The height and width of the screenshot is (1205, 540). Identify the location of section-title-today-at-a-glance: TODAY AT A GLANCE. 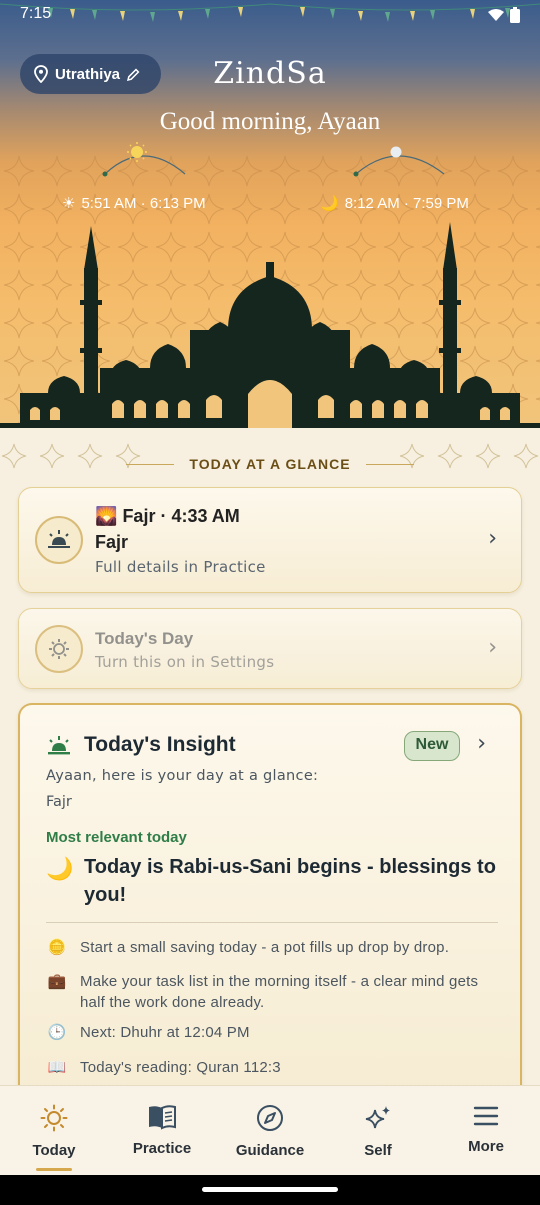
(270, 464).